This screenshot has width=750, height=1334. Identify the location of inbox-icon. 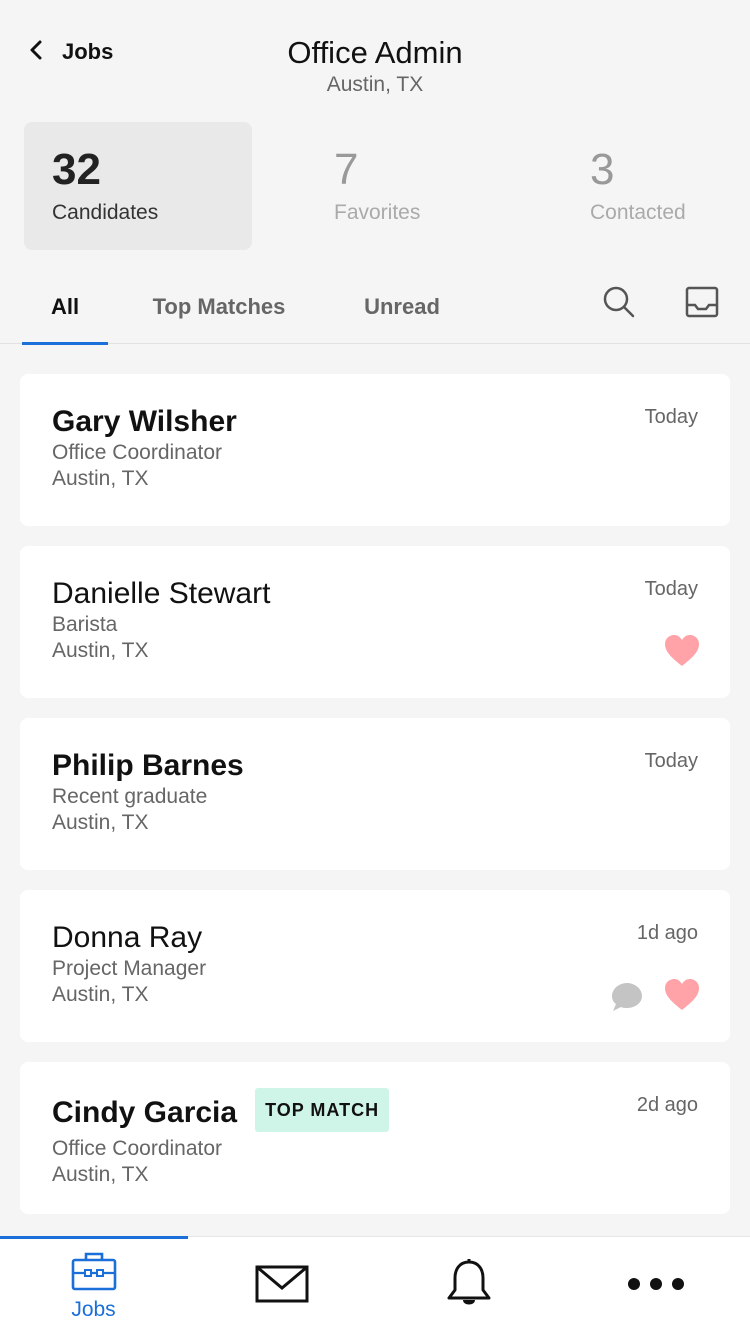
(702, 302).